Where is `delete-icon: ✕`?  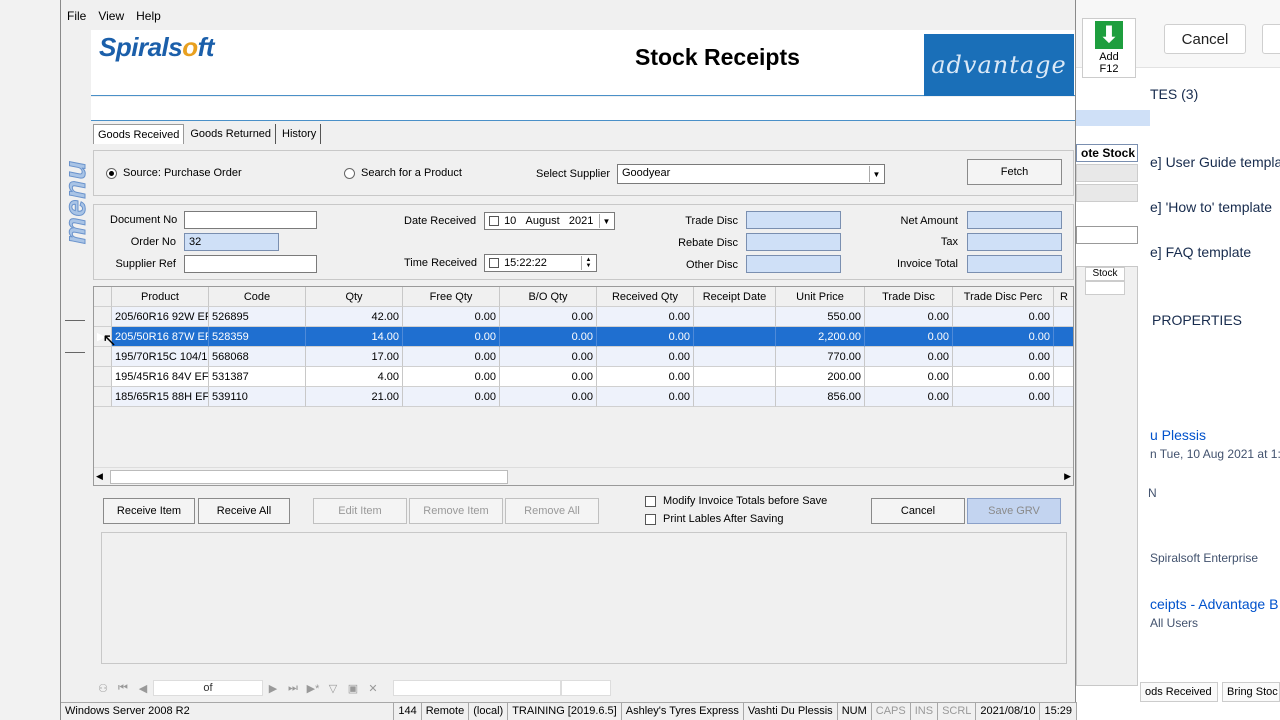
delete-icon: ✕ is located at coordinates (373, 688).